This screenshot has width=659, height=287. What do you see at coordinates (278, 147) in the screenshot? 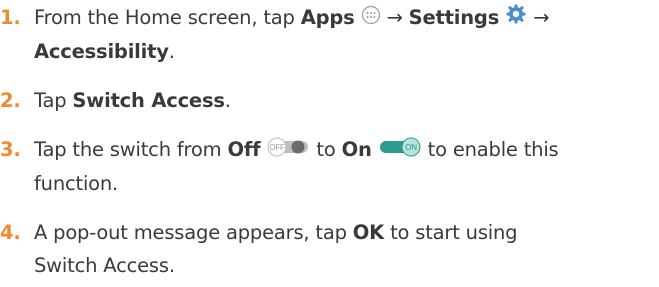
I see `toggle-off-text: OFF` at bounding box center [278, 147].